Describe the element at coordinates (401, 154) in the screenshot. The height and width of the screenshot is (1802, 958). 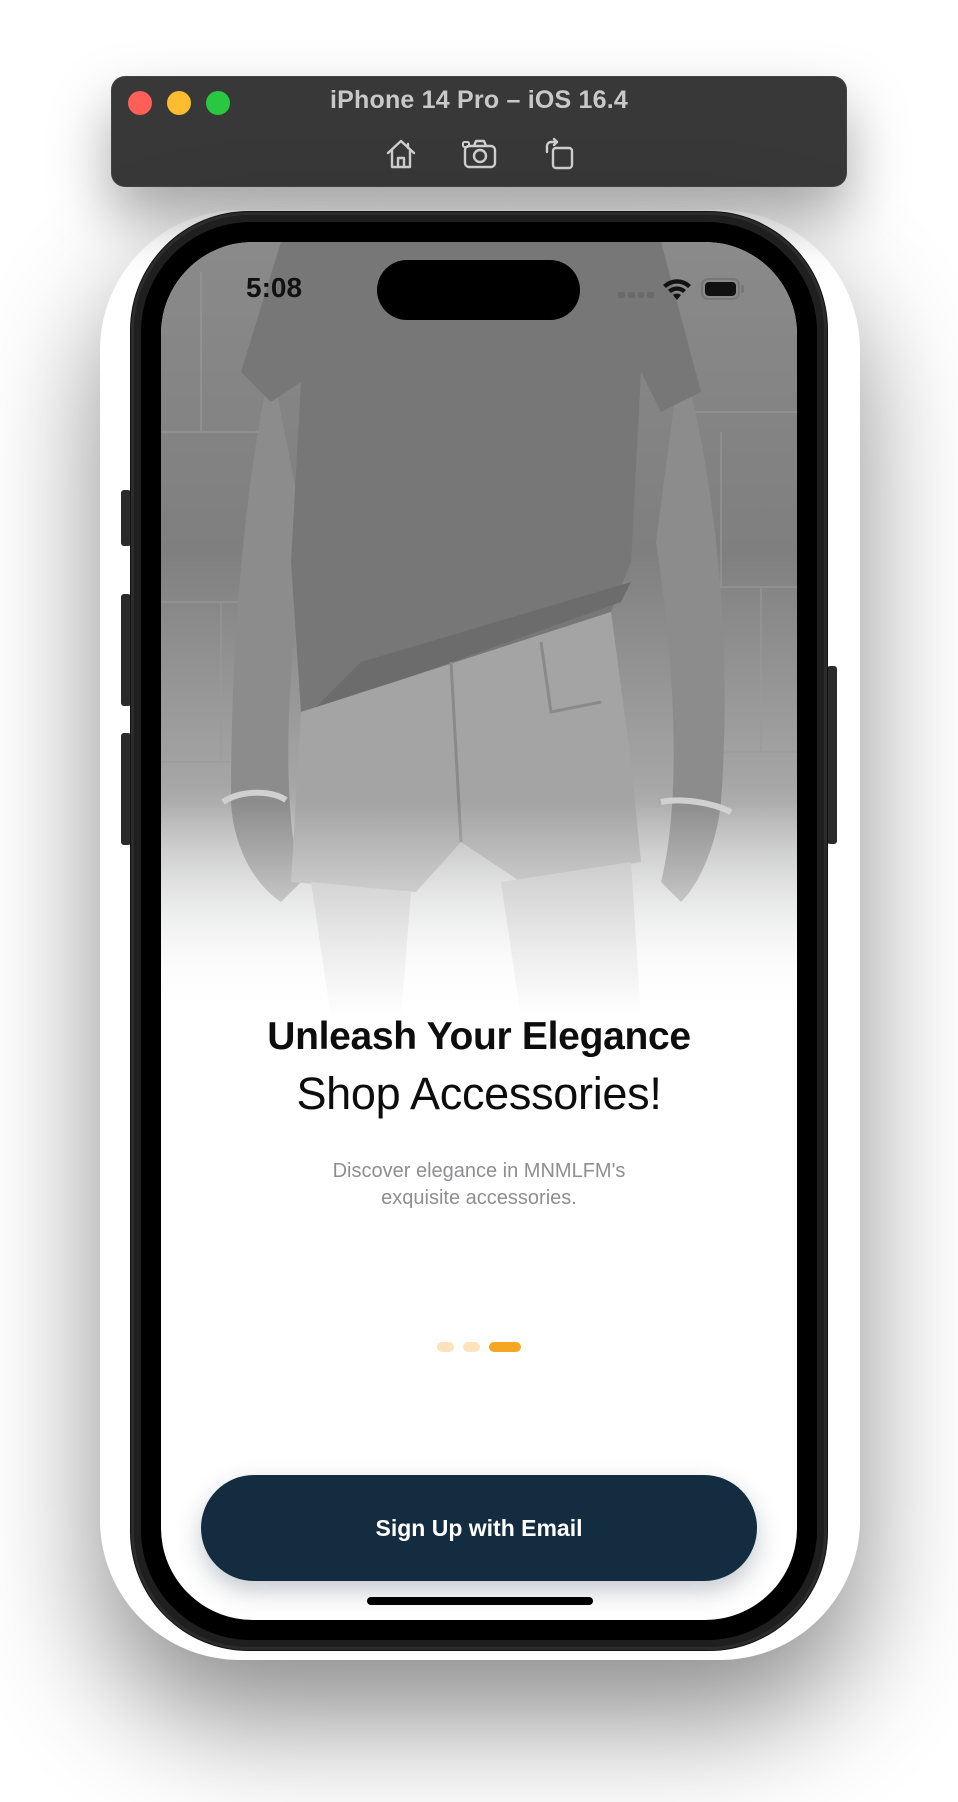
I see `home-icon` at that location.